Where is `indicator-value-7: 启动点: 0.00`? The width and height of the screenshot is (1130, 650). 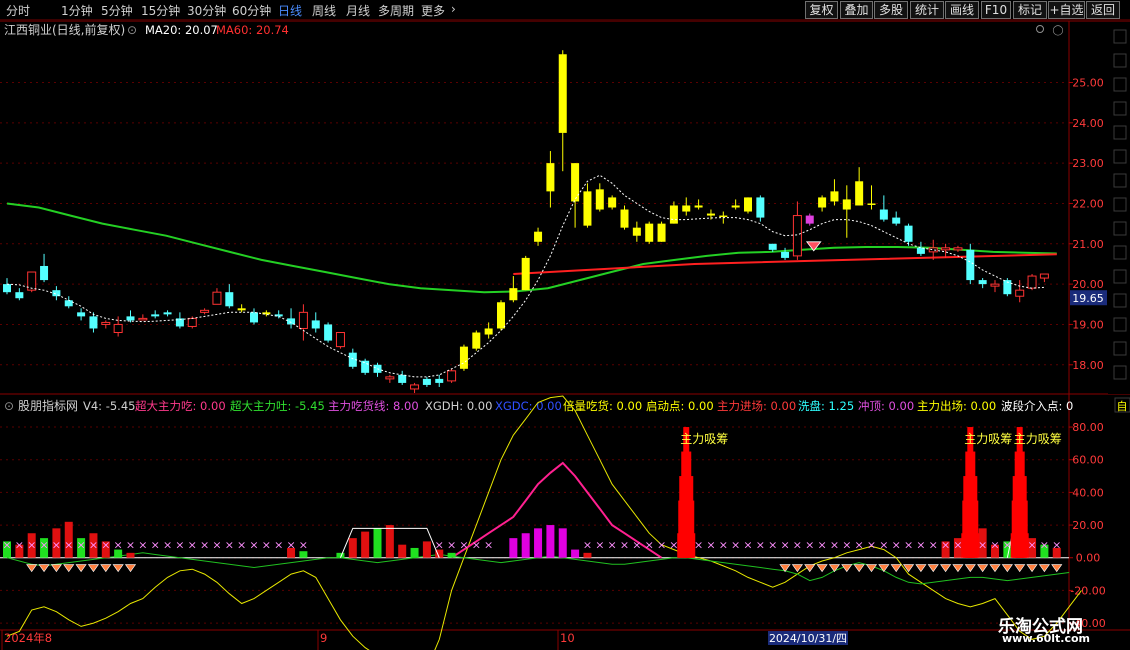
indicator-value-7: 启动点: 0.00 is located at coordinates (680, 406).